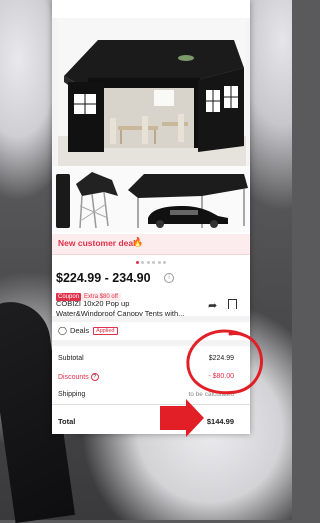 The width and height of the screenshot is (320, 523). I want to click on shipping-row: Shipping to be calculated, so click(146, 394).